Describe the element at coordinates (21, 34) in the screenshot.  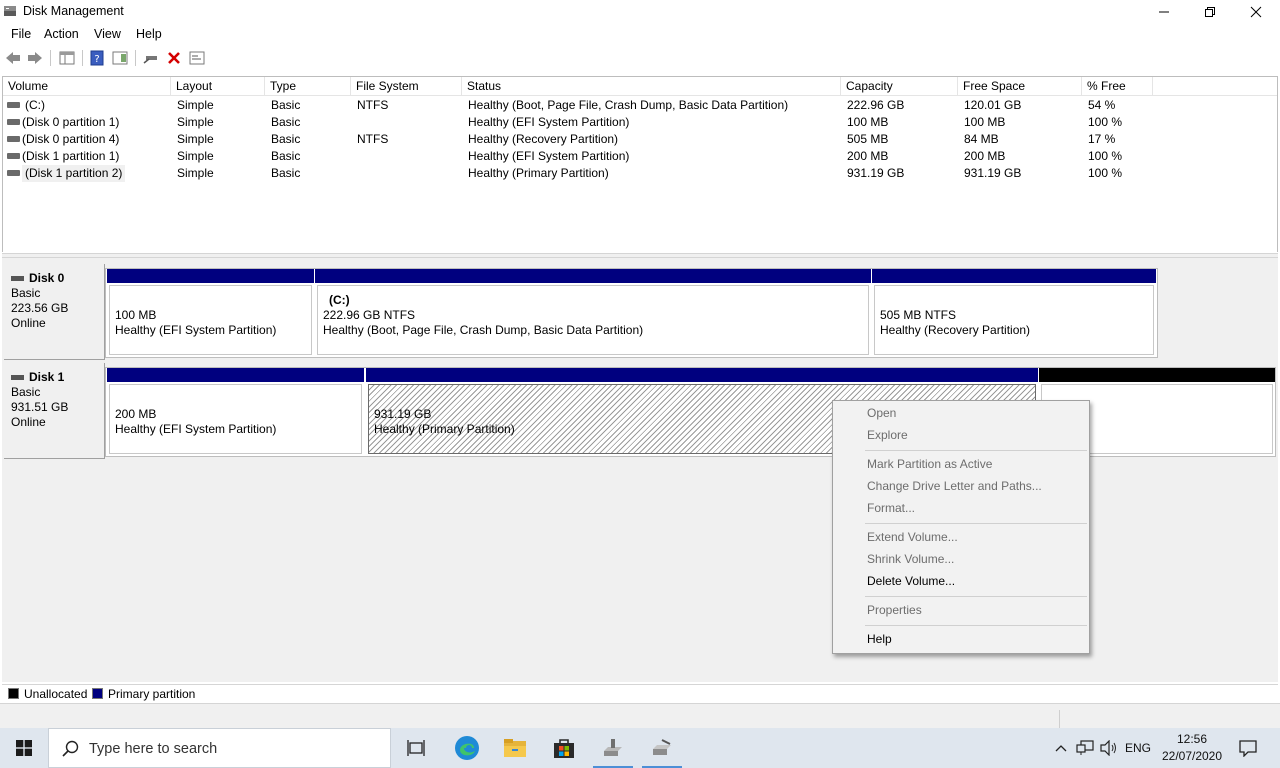
I see `menu-file: File` at that location.